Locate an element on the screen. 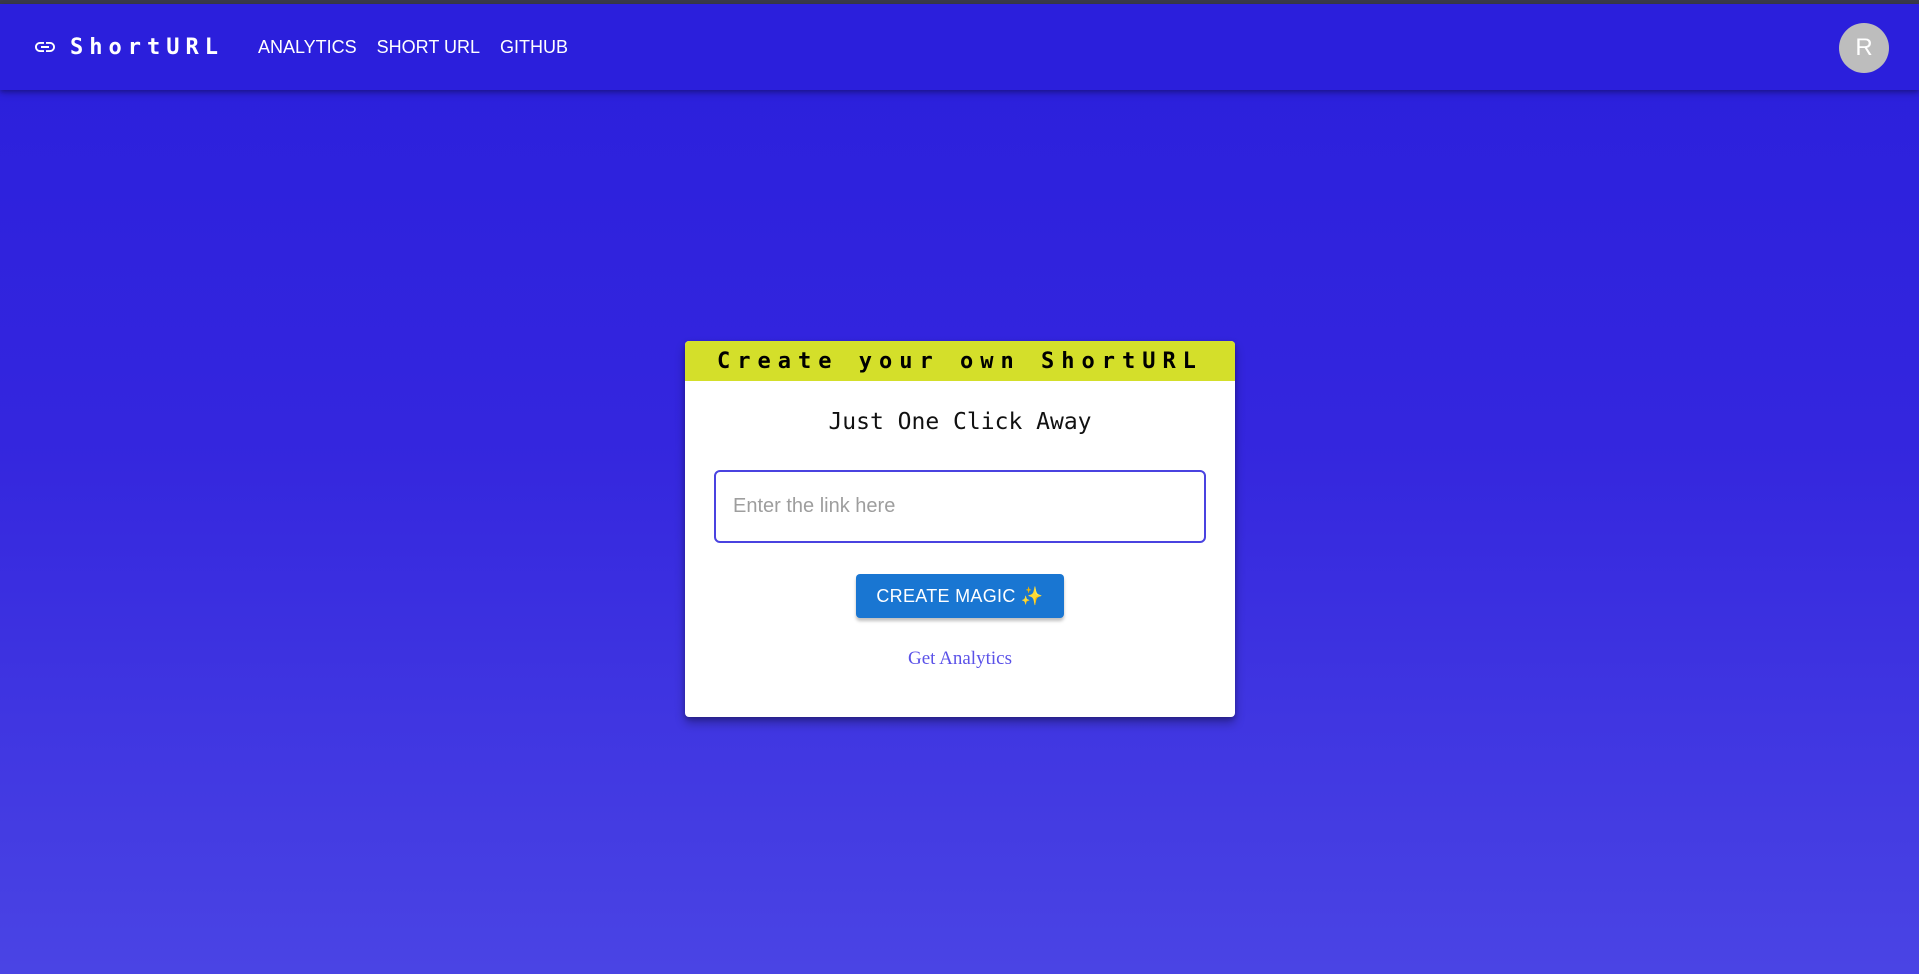 Image resolution: width=1919 pixels, height=974 pixels. nav-item-analytics: ANALYTICS is located at coordinates (307, 47).